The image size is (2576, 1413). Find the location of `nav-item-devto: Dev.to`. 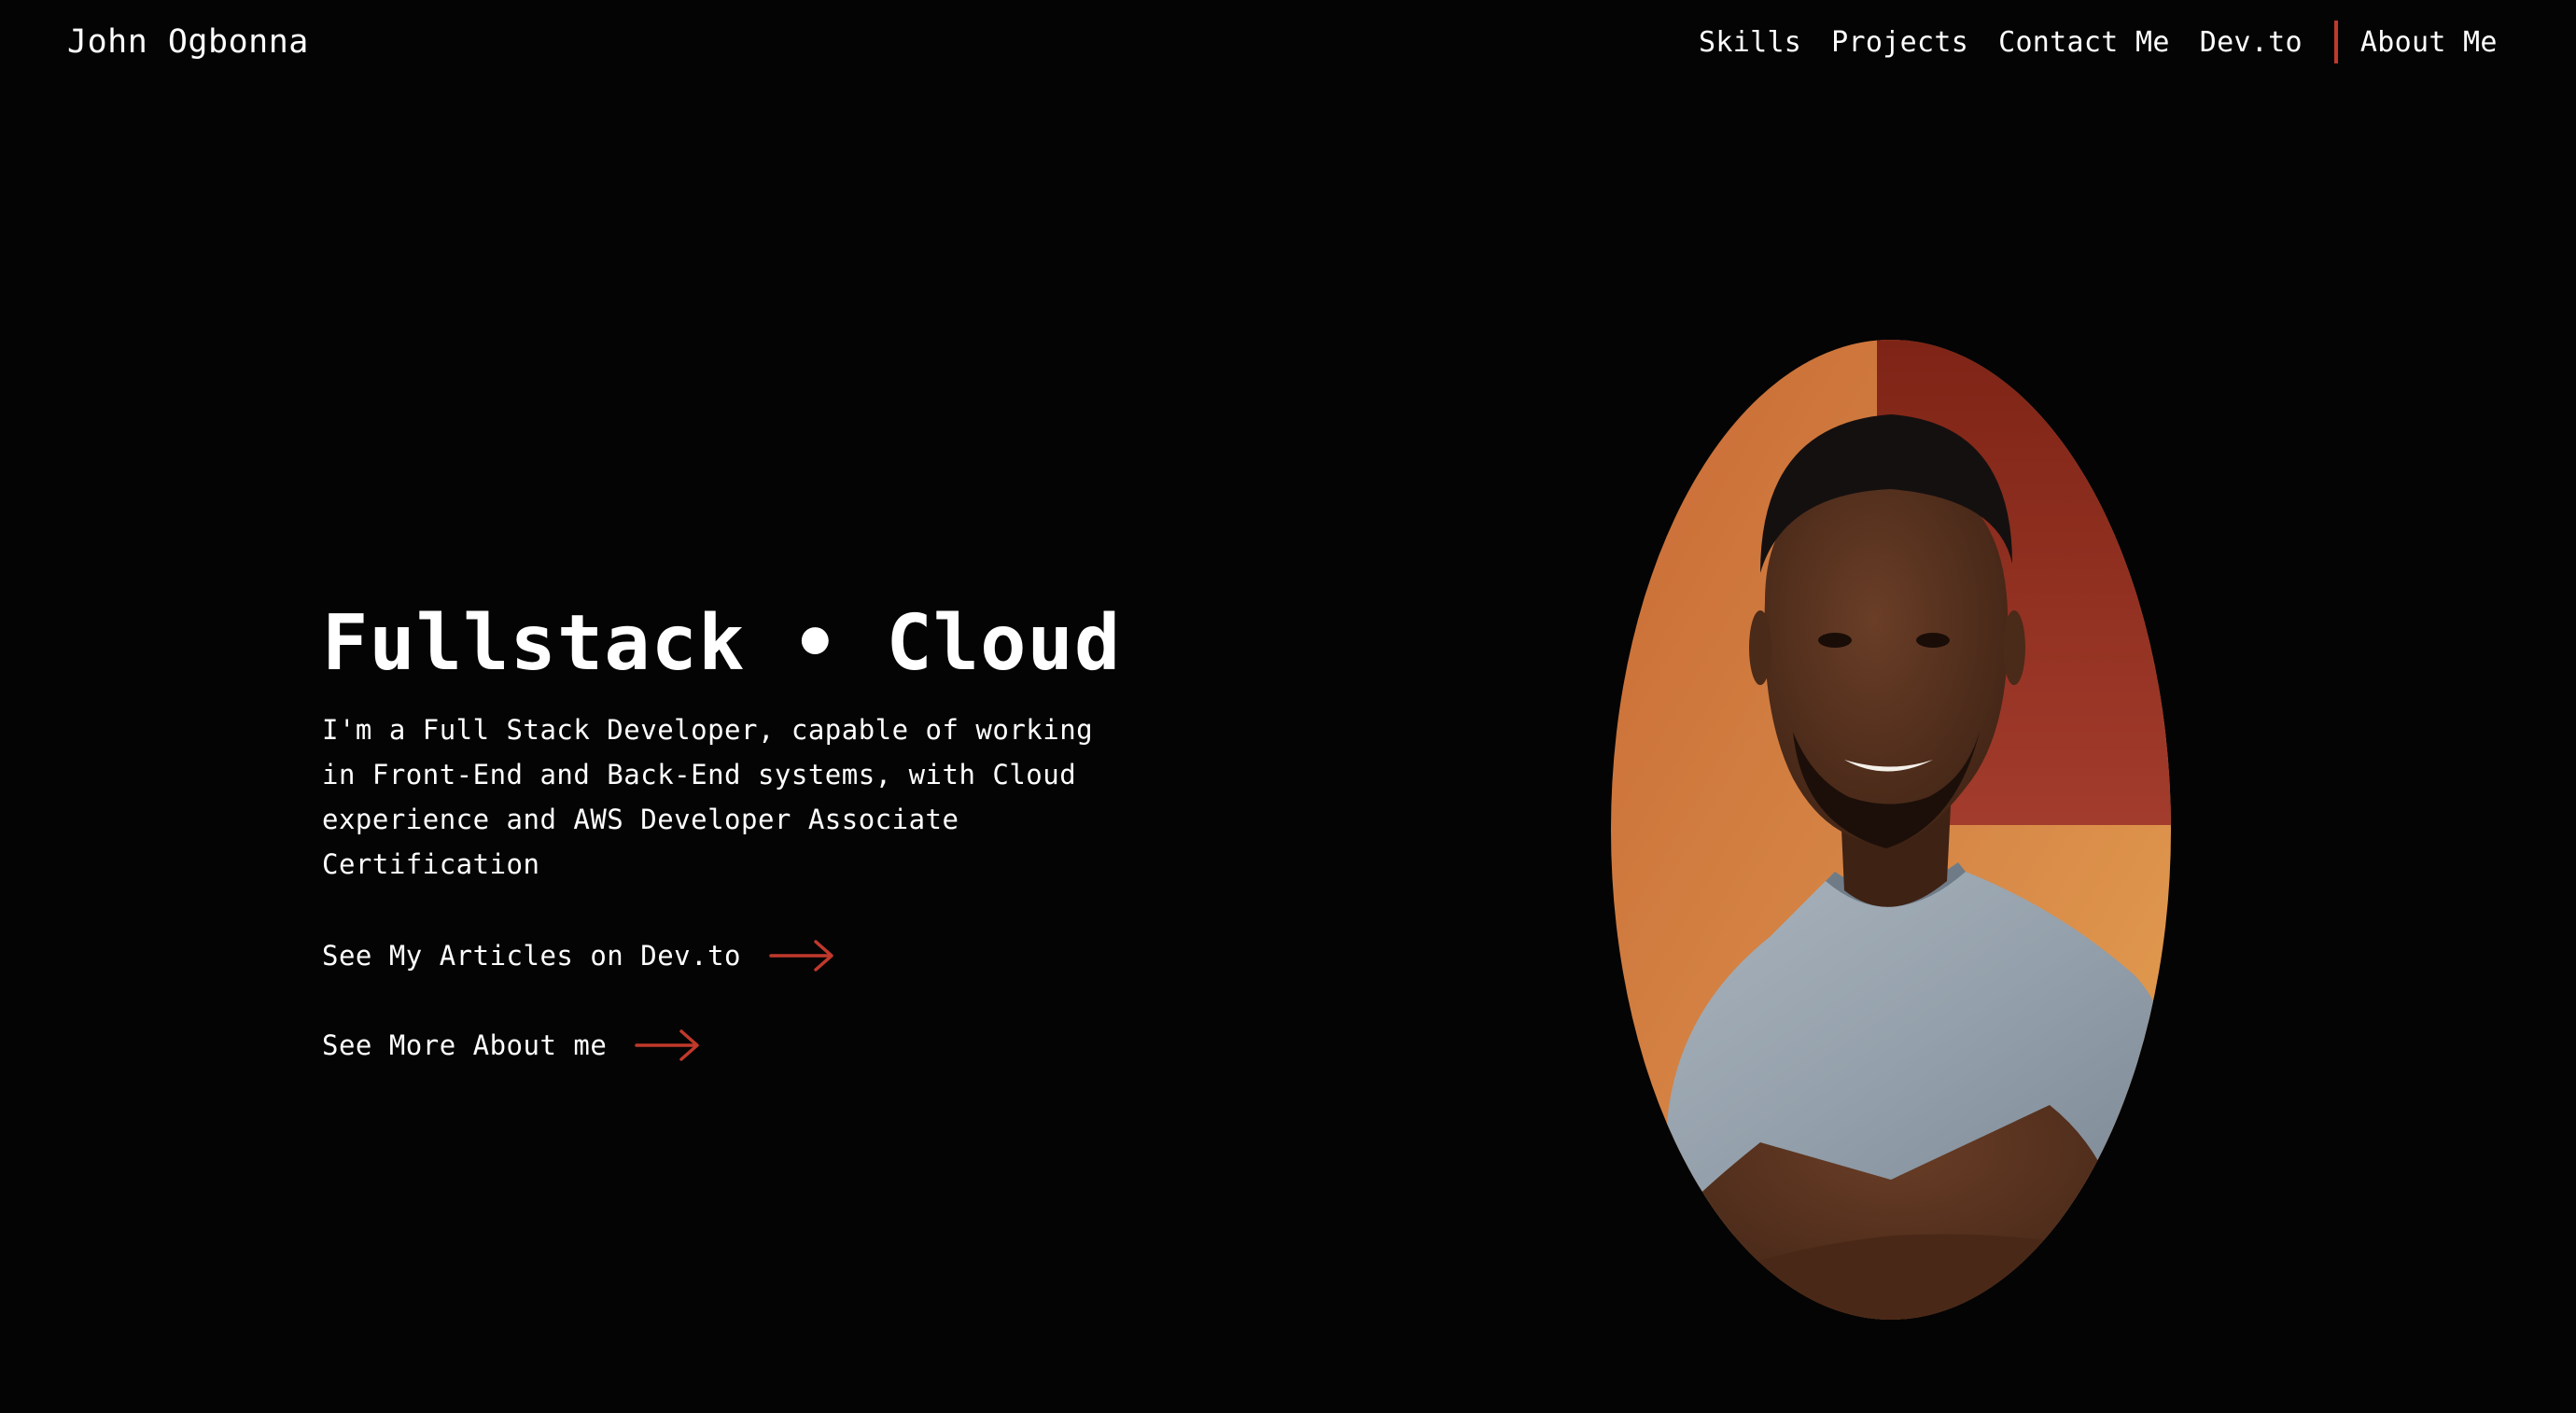

nav-item-devto: Dev.to is located at coordinates (2251, 42).